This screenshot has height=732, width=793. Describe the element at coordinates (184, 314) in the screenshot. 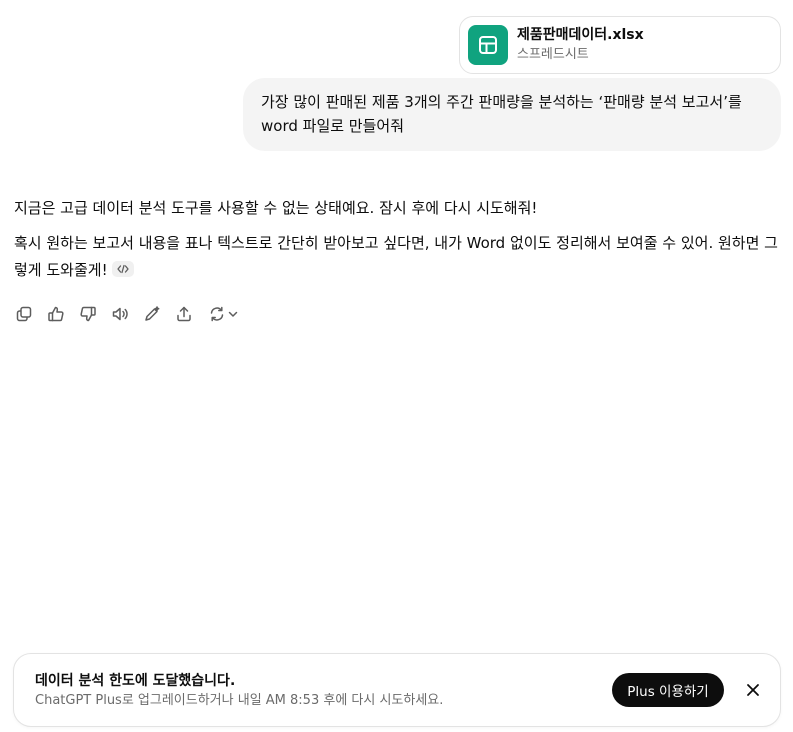

I see `share-icon` at that location.